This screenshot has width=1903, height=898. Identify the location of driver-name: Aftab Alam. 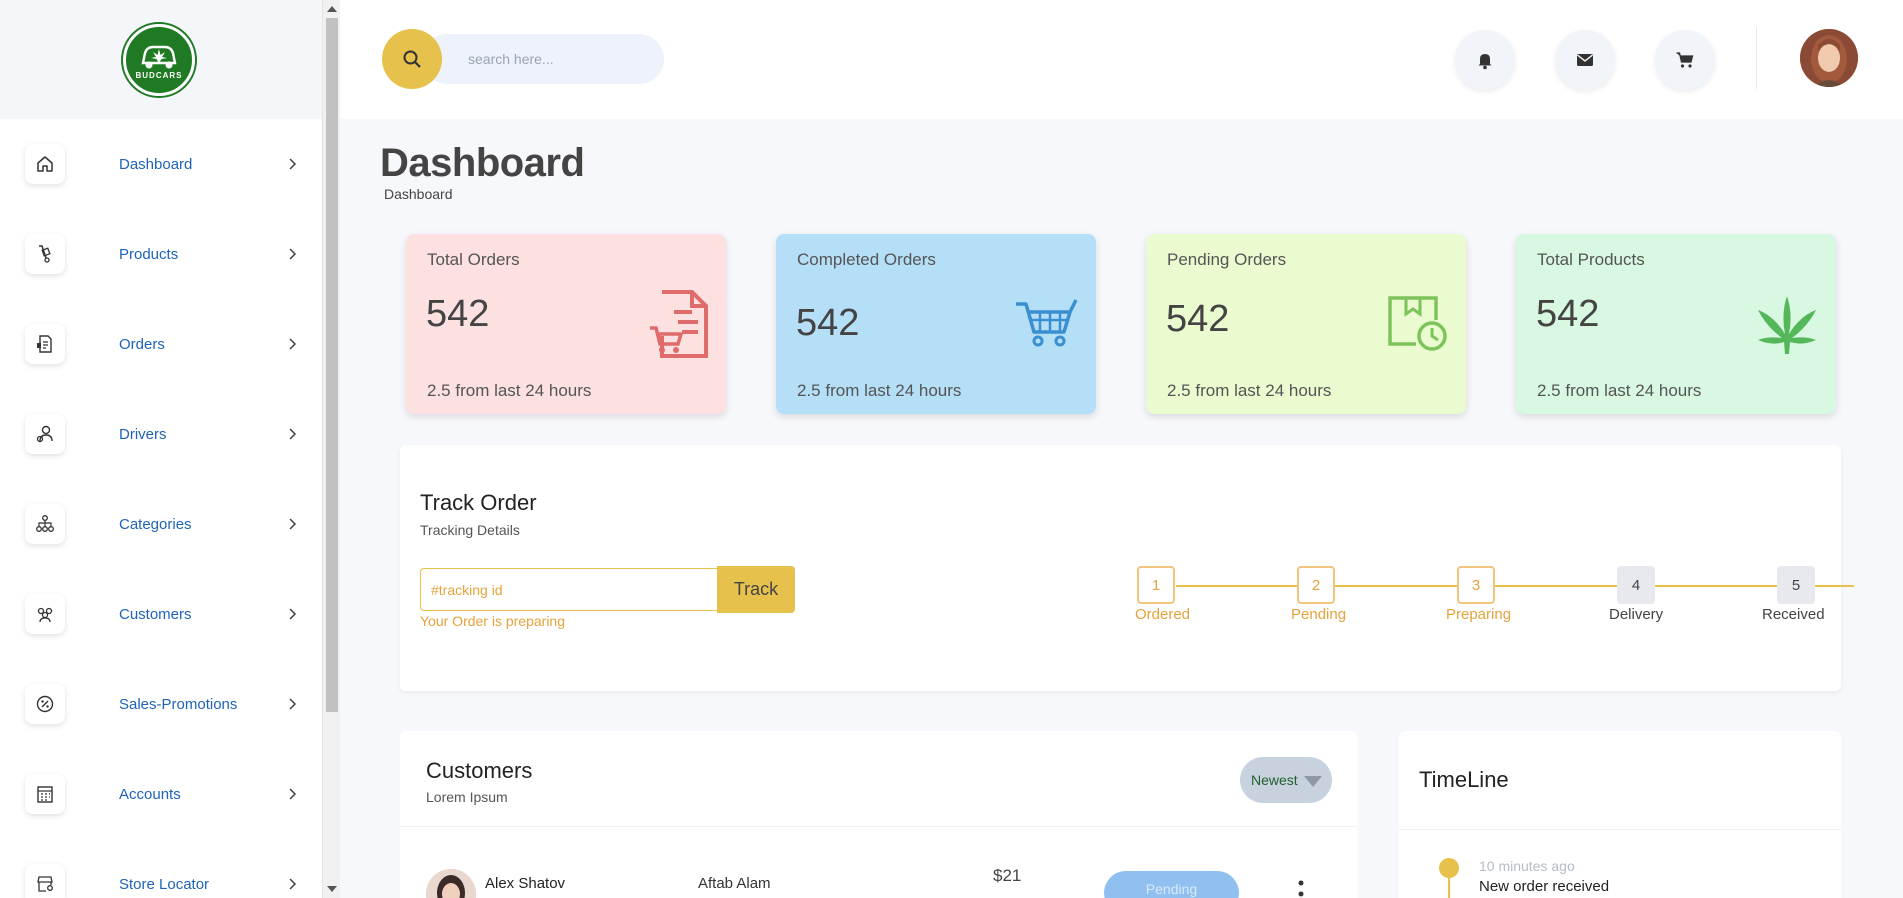
(734, 883).